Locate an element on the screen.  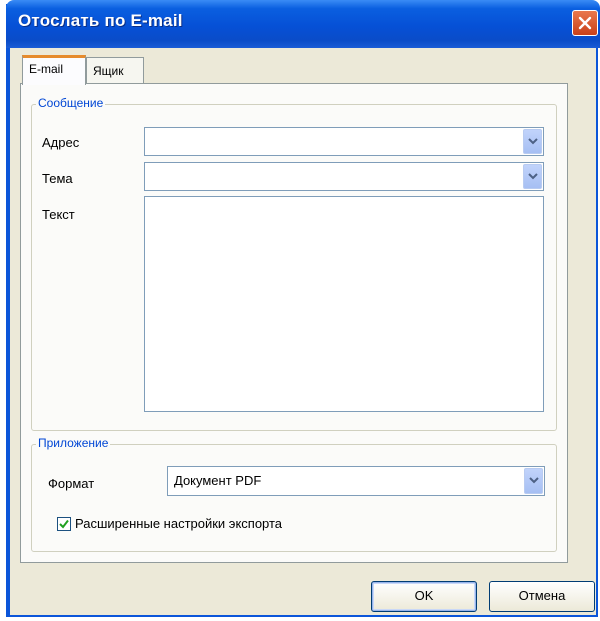
advanced-export-label: Расширенные настройки экспорта is located at coordinates (178, 523).